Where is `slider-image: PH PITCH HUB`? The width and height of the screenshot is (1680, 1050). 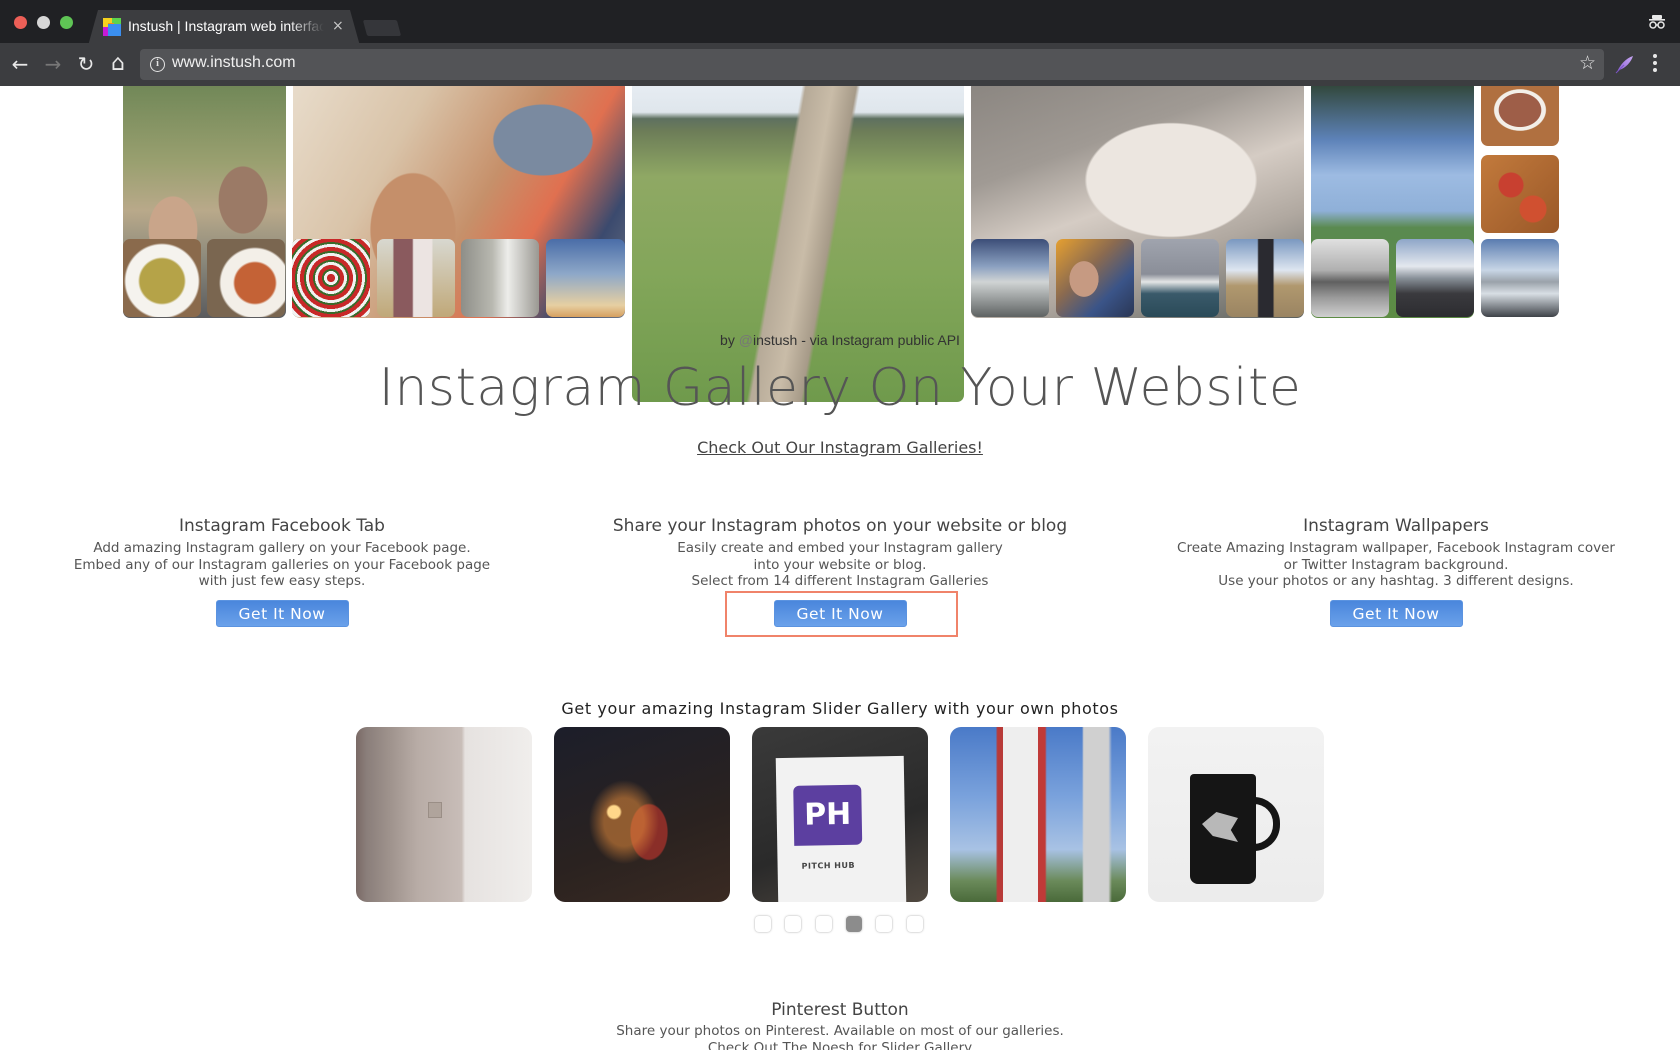
slider-image: PH PITCH HUB is located at coordinates (840, 814).